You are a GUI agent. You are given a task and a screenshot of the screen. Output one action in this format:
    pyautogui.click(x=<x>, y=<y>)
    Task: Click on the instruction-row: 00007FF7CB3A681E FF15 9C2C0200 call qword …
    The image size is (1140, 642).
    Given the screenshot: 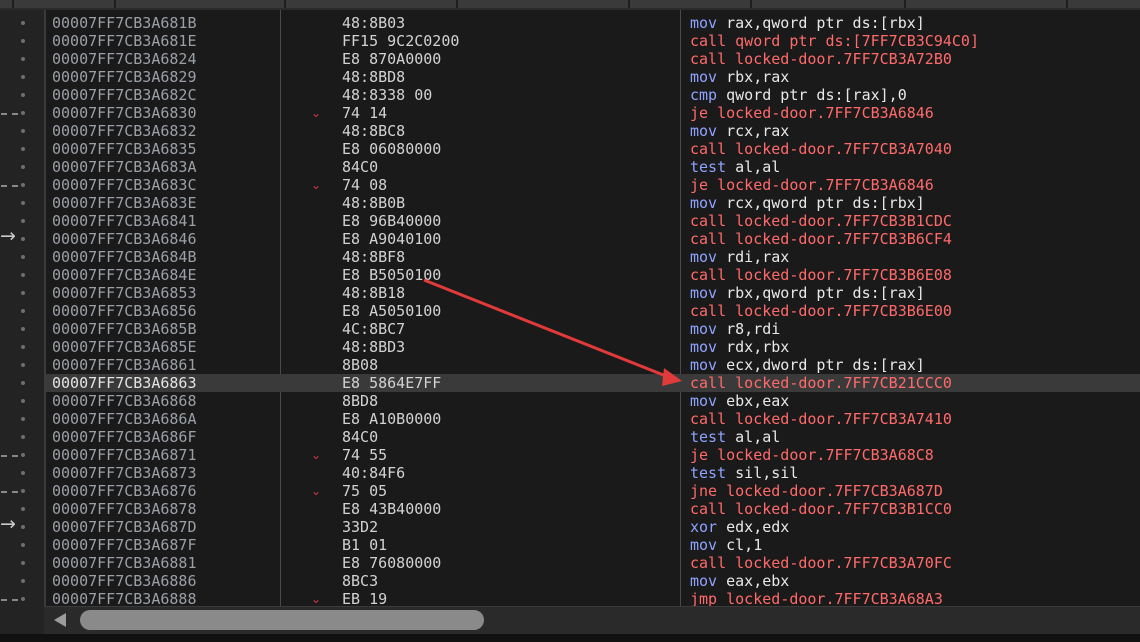 What is the action you would take?
    pyautogui.click(x=593, y=41)
    